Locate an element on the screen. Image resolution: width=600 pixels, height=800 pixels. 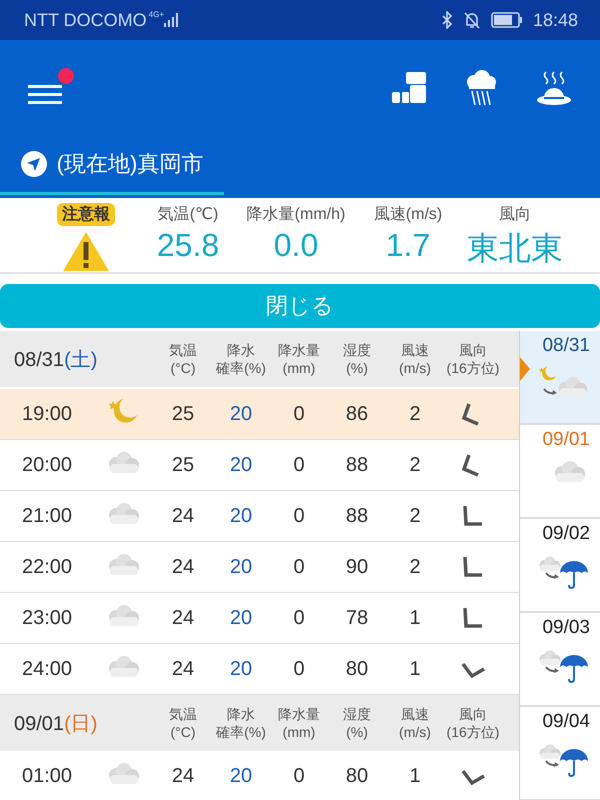
hour-time: 23:00 is located at coordinates (47, 618).